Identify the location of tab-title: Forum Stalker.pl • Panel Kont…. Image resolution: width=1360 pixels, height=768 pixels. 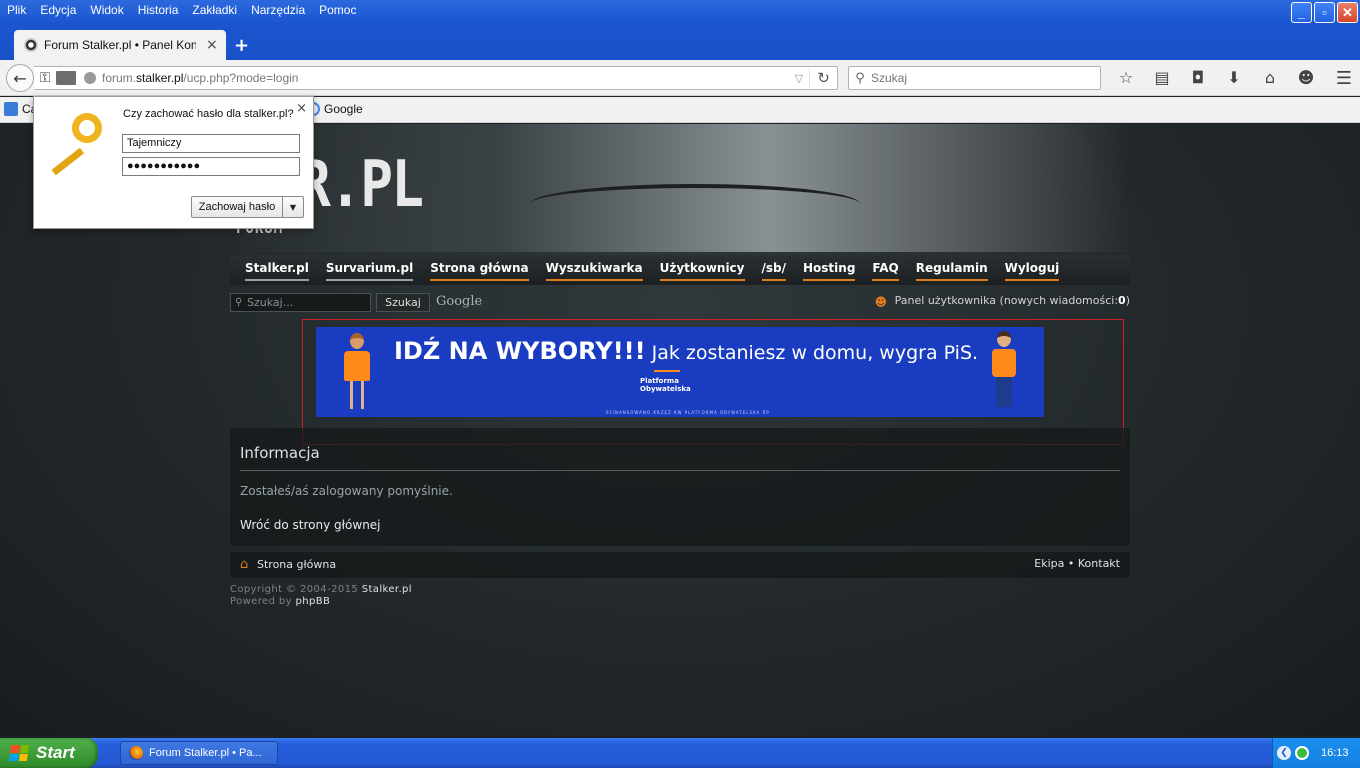
(120, 45).